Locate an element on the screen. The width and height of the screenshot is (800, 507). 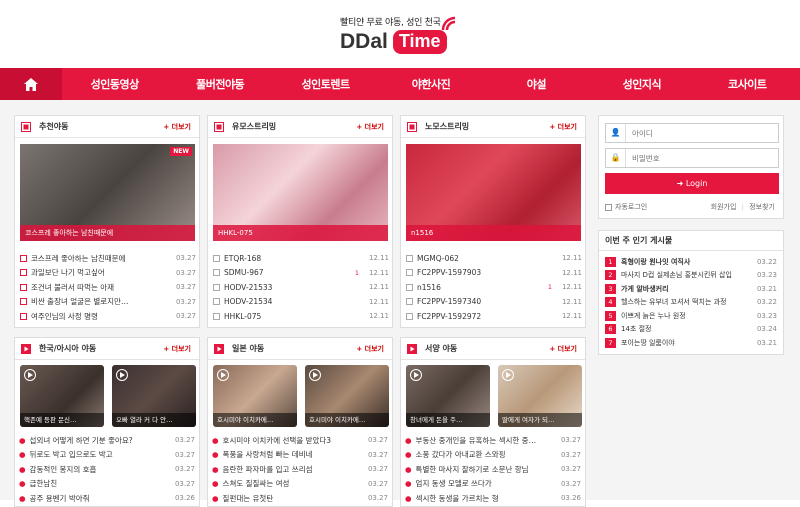
list-item: 조건녀 불러서 따먹는 아재 03.27 is located at coordinates (108, 287).